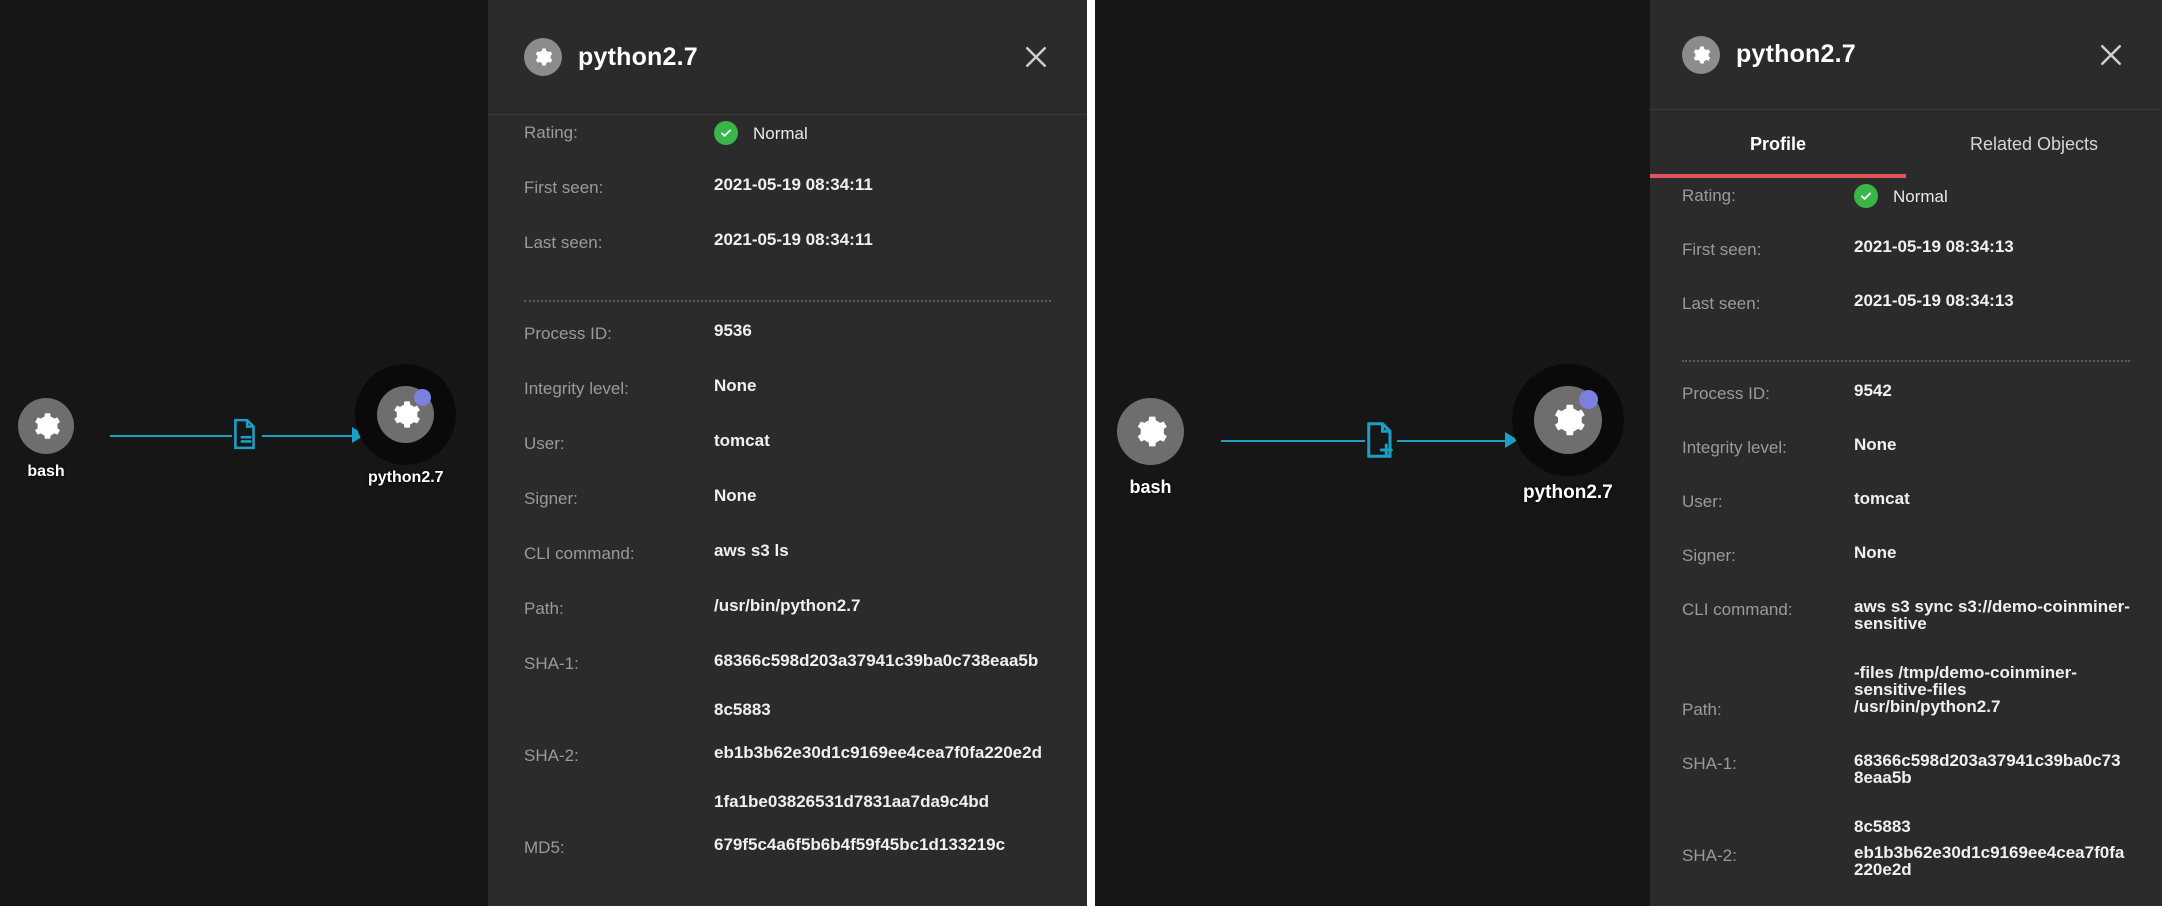  I want to click on row-first-seen: First seen: 2021-05-19 08:34:13, so click(1906, 265).